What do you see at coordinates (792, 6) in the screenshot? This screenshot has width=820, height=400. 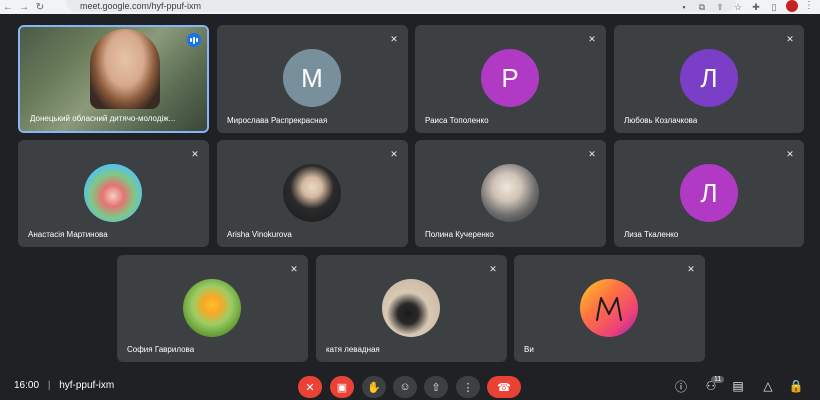 I see `profile-avatar` at bounding box center [792, 6].